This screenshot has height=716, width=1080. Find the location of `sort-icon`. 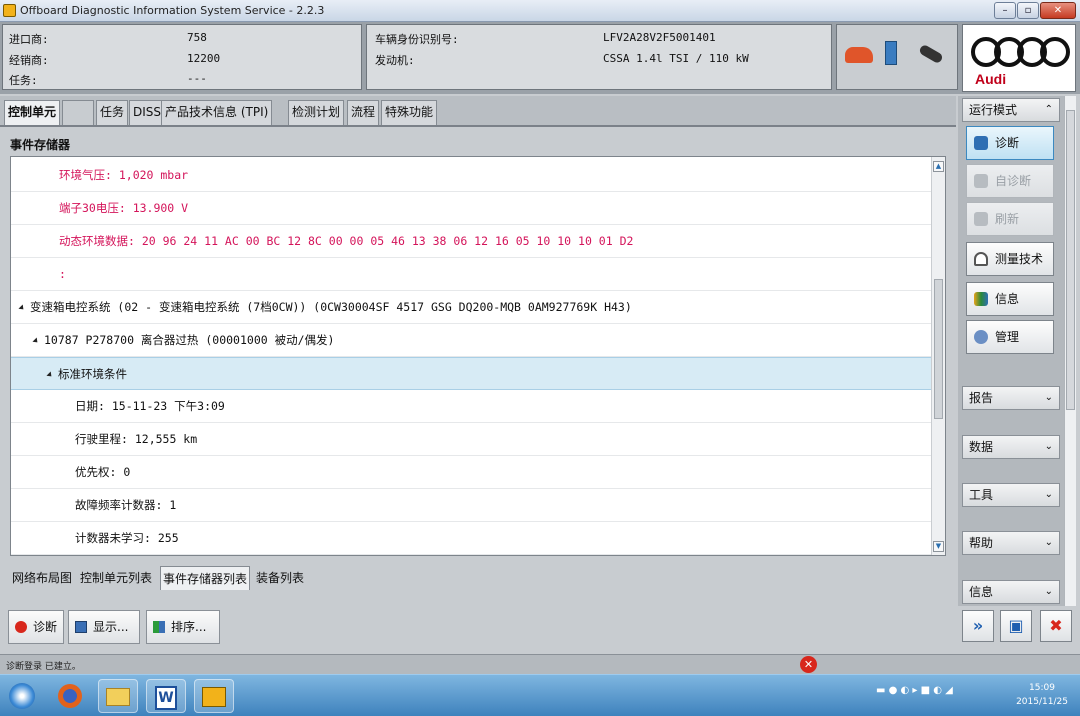

sort-icon is located at coordinates (159, 627).